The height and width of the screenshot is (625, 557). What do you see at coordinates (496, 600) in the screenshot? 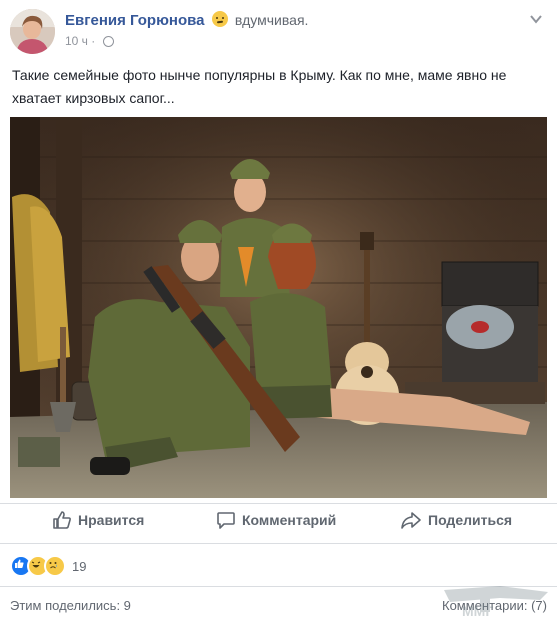
I see `watermark-logo: ММГ` at bounding box center [496, 600].